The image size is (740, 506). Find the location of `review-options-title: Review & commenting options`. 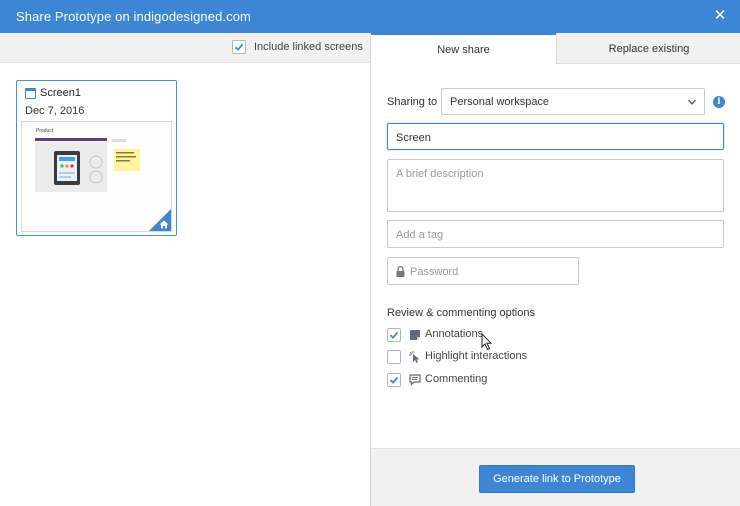

review-options-title: Review & commenting options is located at coordinates (461, 313).